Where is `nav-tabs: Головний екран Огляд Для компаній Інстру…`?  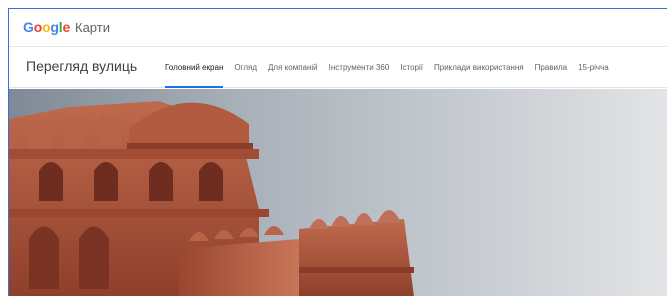
nav-tabs: Головний екран Огляд Для компаній Інстру… is located at coordinates (392, 68).